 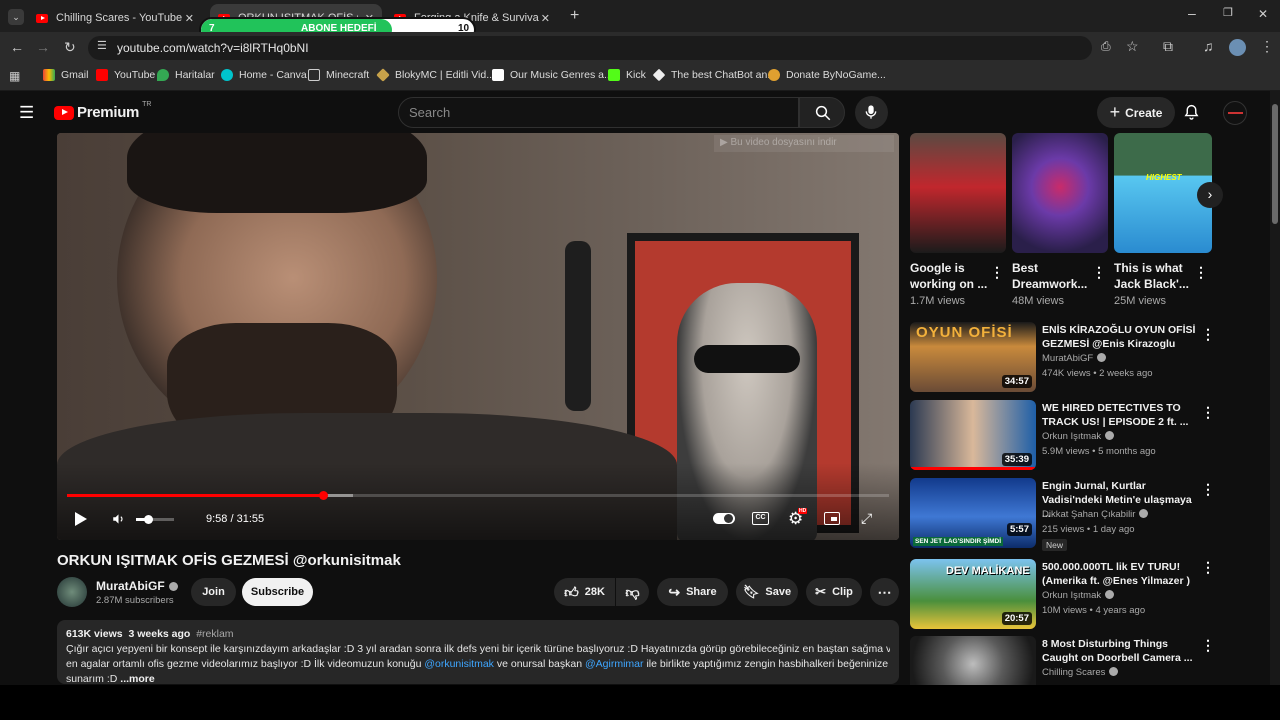 I want to click on video-thumbnail: DEV MALİKANE 20:57, so click(x=973, y=594).